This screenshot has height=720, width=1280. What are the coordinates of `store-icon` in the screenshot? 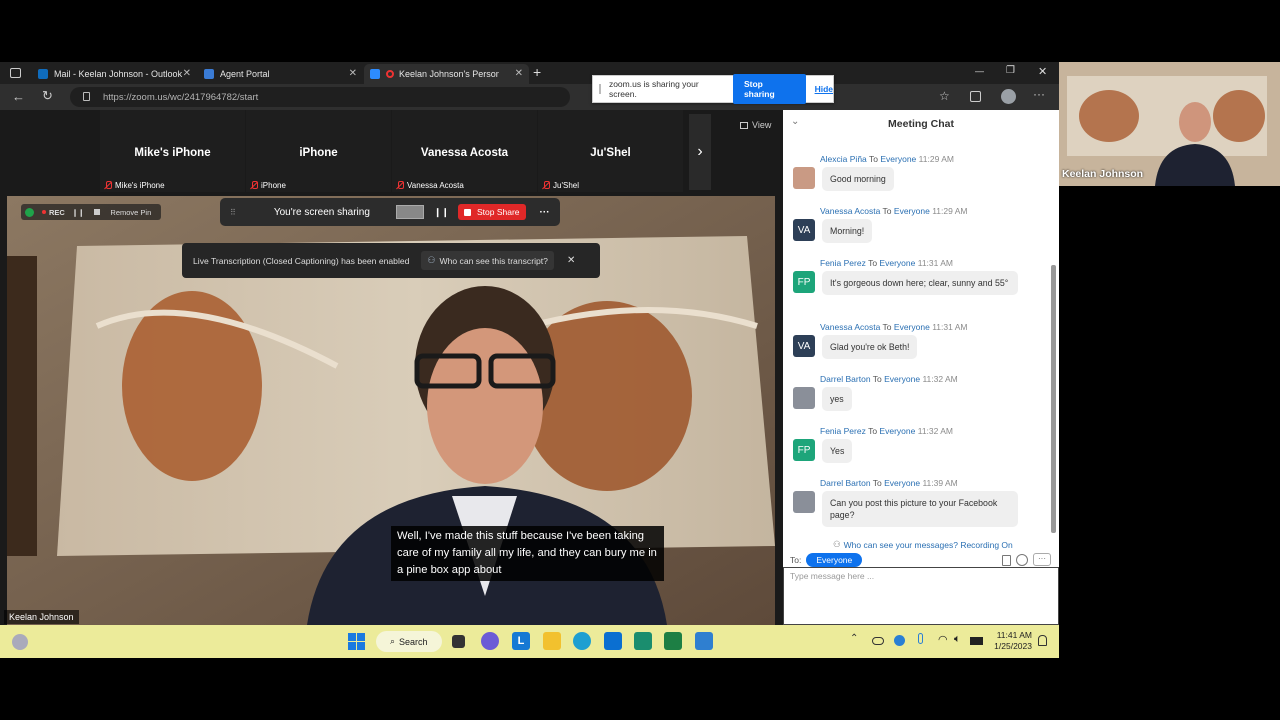 It's located at (643, 641).